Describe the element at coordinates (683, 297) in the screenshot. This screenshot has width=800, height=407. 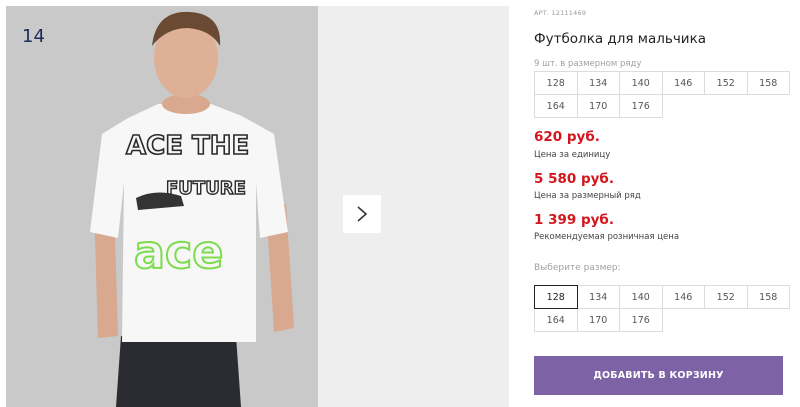
I see `size-option-146: 146` at that location.